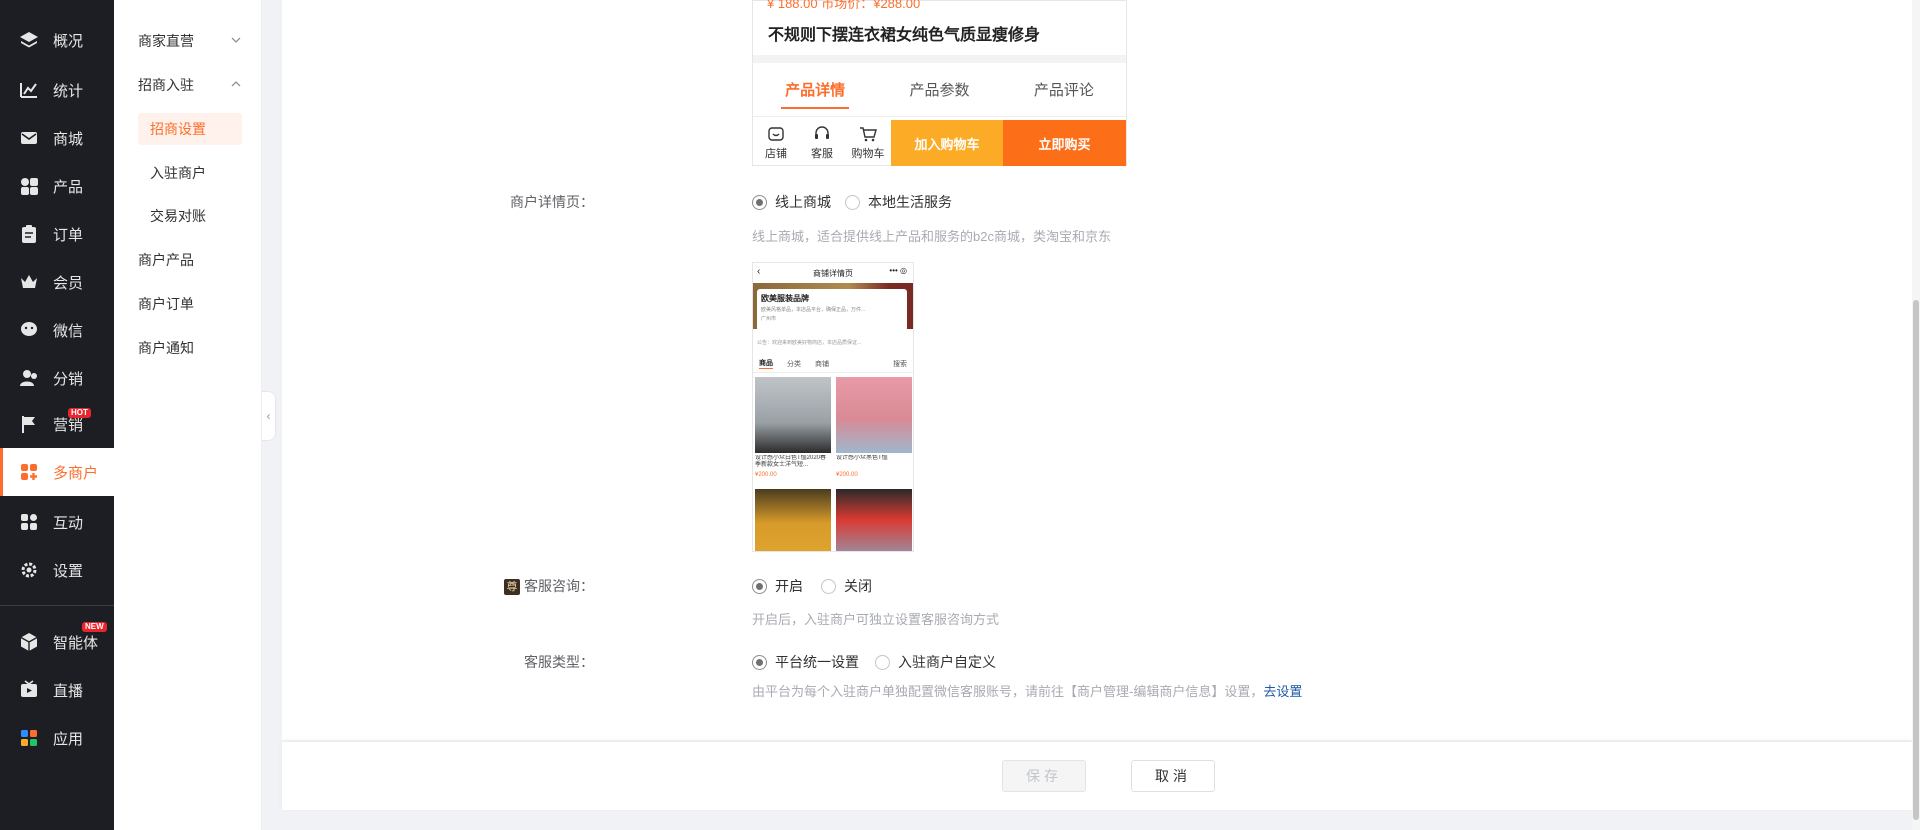 The height and width of the screenshot is (830, 1920). I want to click on chevron-left-icon: ‹, so click(268, 416).